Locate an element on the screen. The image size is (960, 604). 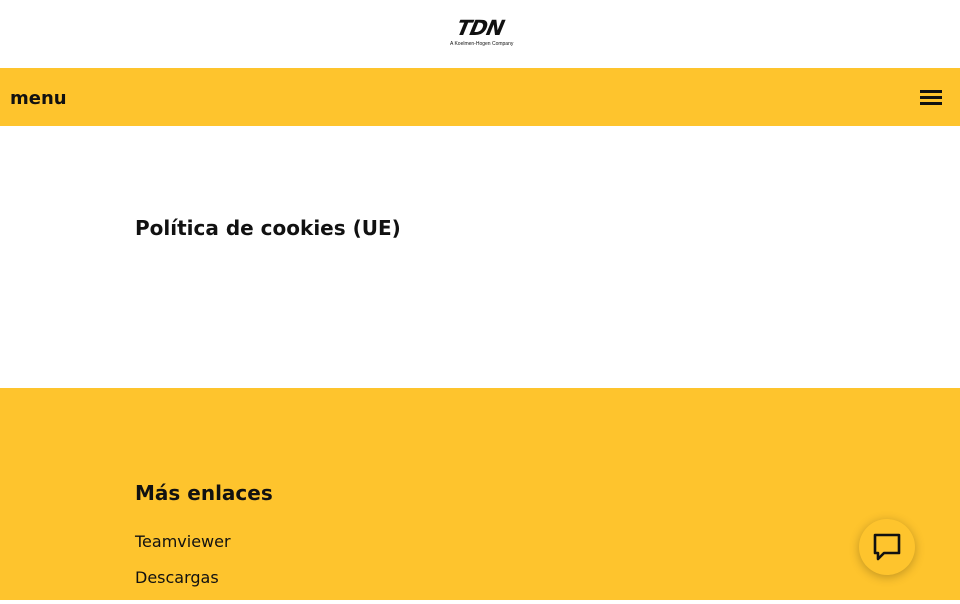
menu-toggle-label: menu is located at coordinates (38, 99).